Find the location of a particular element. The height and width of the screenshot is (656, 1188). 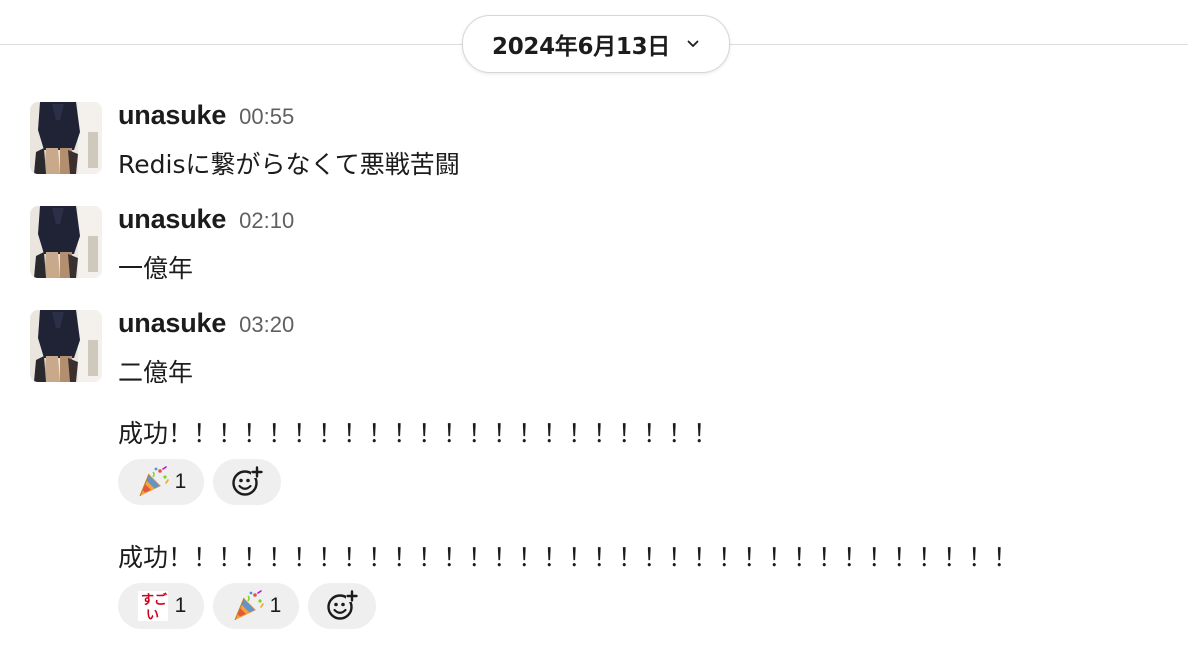

reaction-bar: すご い 1 1 is located at coordinates (247, 606).